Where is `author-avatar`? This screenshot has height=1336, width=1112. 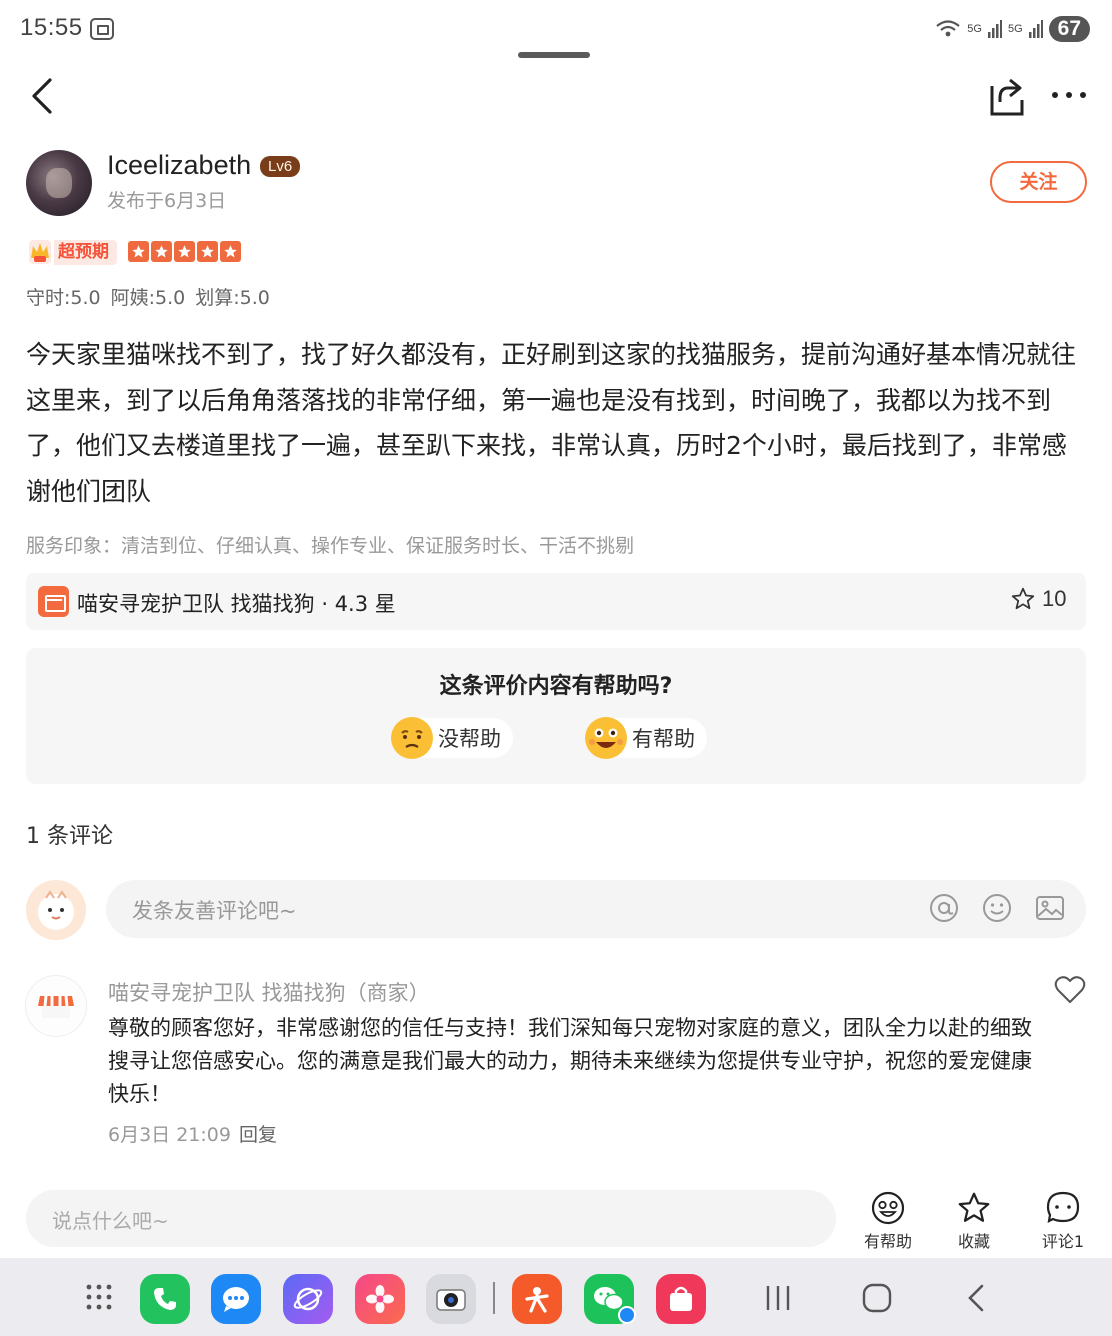
author-avatar is located at coordinates (59, 183).